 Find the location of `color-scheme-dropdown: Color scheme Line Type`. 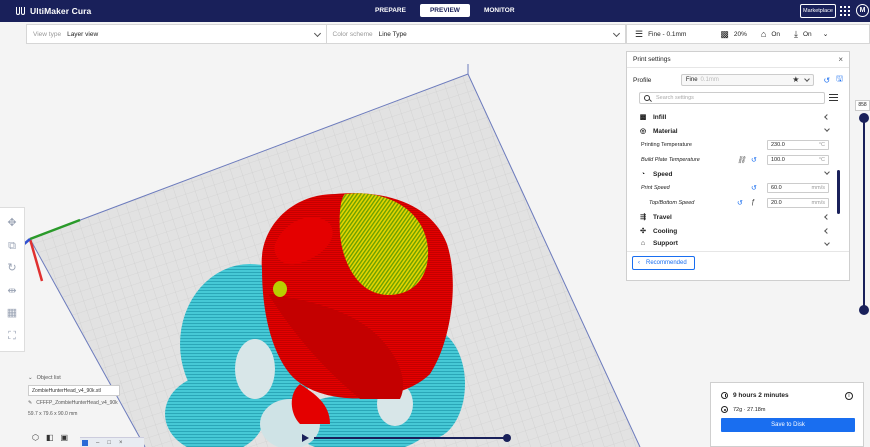

color-scheme-dropdown: Color scheme Line Type is located at coordinates (476, 34).